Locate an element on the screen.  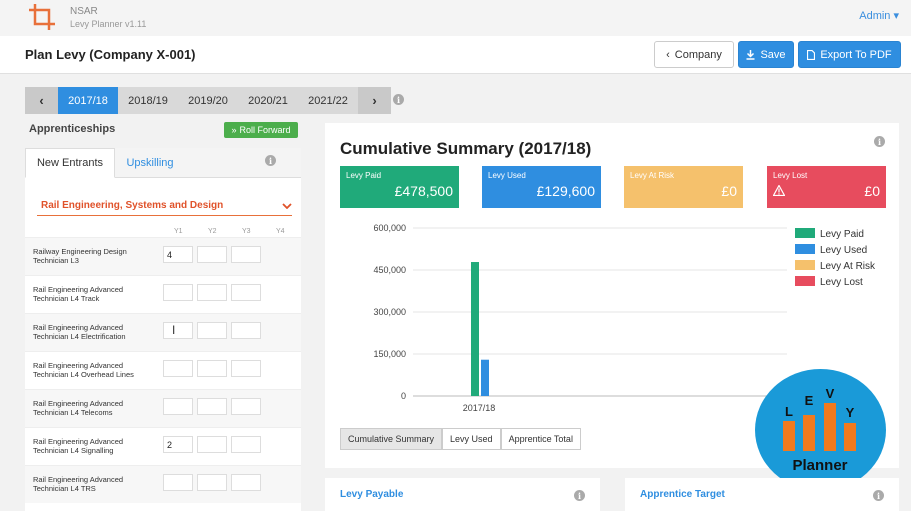
apprenticeship-tabs: New Entrants Upskilling is located at coordinates (163, 163).